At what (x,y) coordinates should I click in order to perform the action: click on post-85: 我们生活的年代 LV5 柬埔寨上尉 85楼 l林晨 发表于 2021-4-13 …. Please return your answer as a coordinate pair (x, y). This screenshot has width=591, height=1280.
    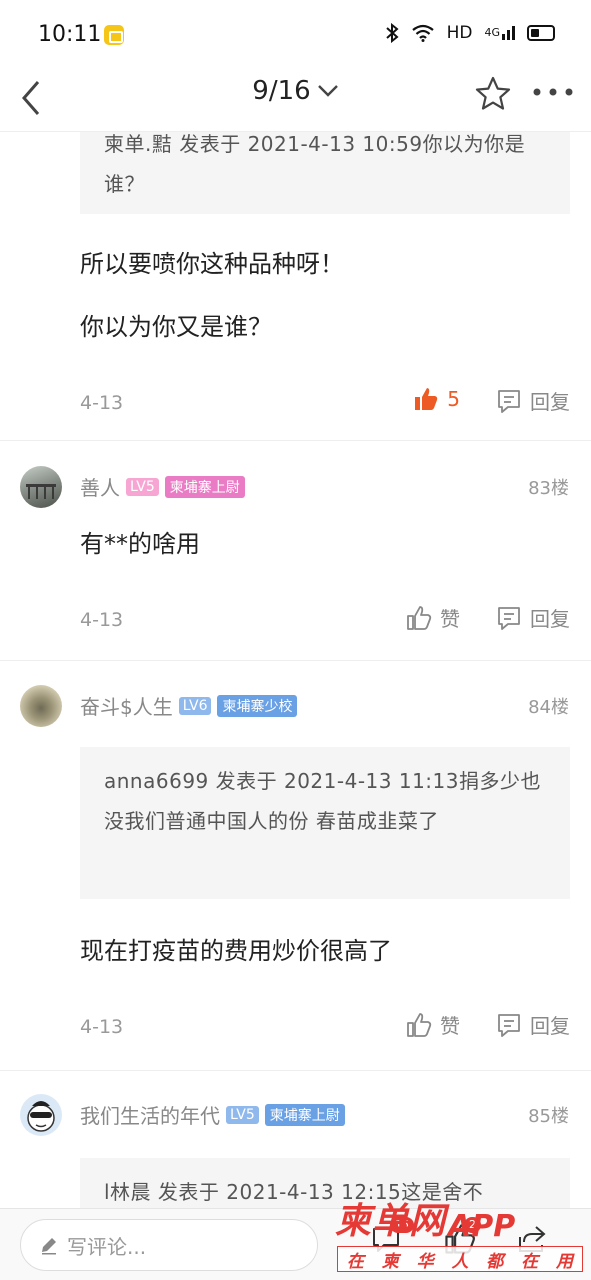
    Looking at the image, I should click on (295, 1151).